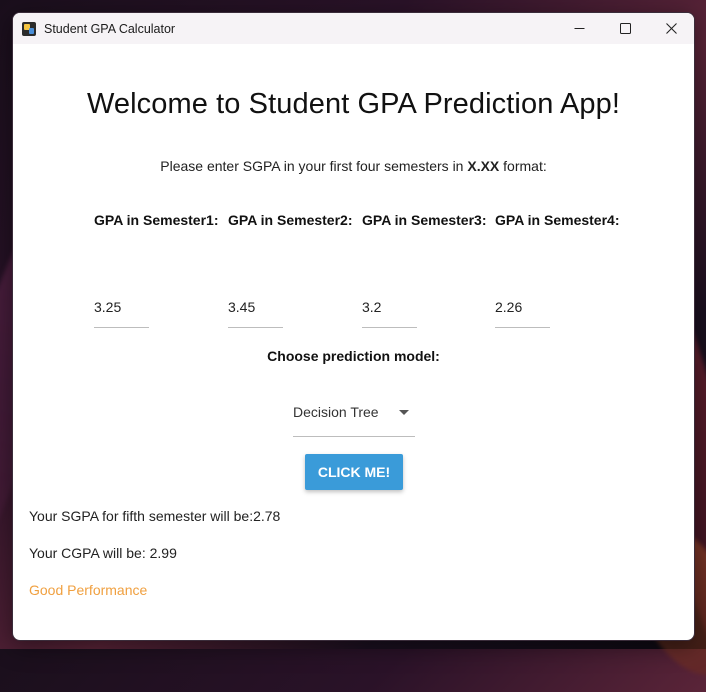  I want to click on page-title: Welcome to Student GPA Prediction App!, so click(353, 104).